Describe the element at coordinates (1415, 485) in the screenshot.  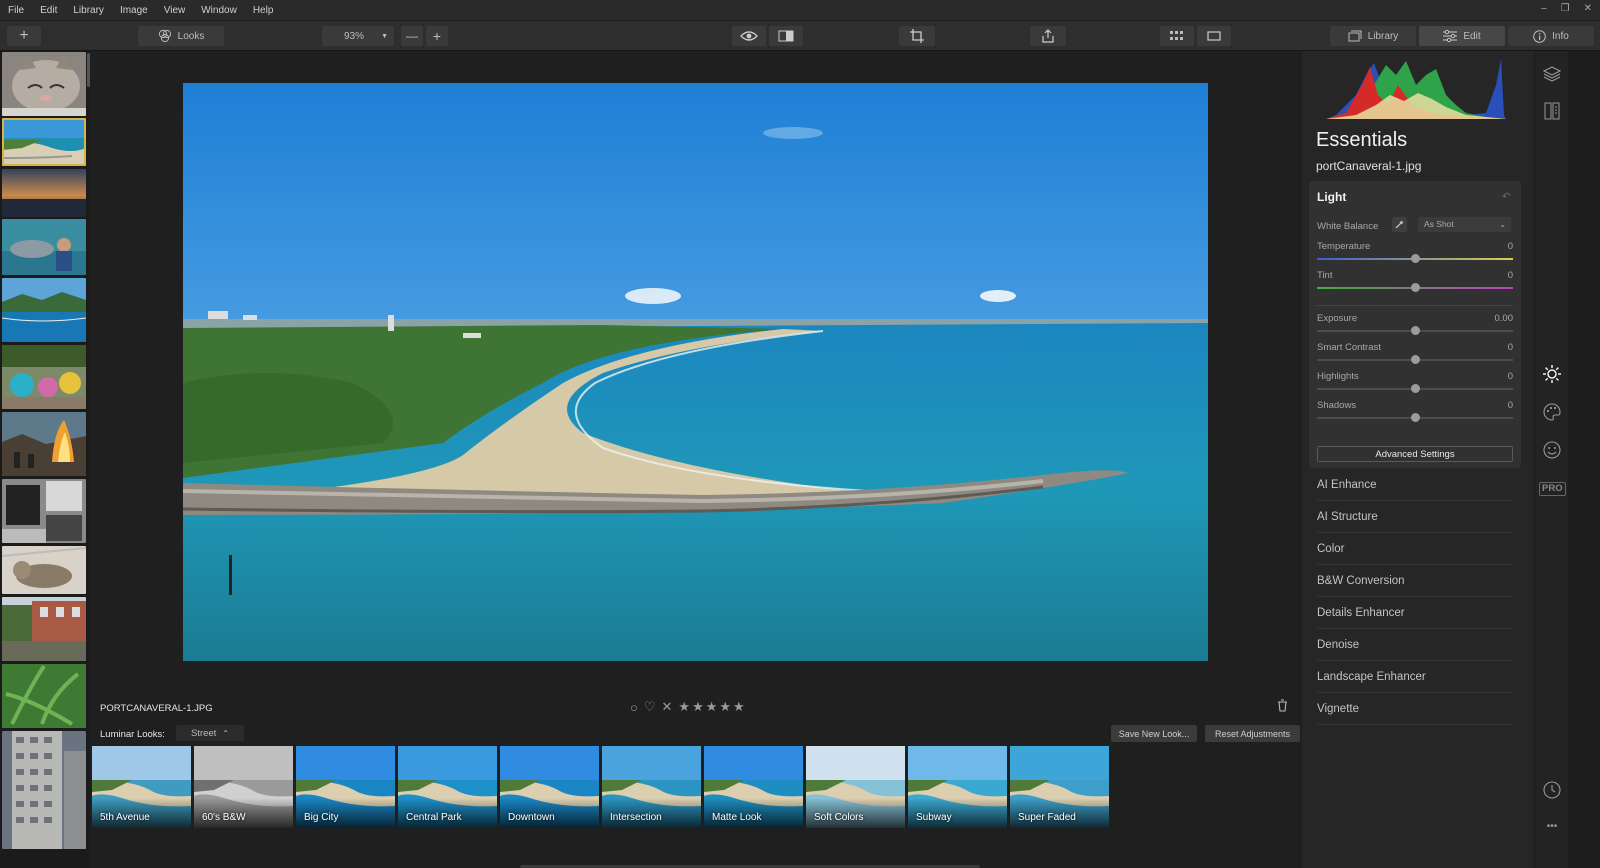
I see `filter-ai-enhance: AI Enhance` at that location.